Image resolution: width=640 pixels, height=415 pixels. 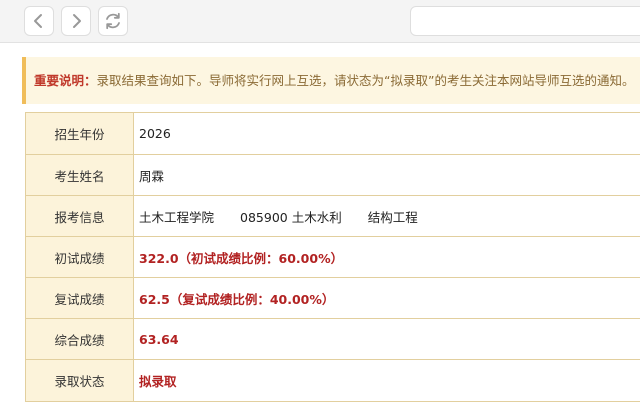 I want to click on table-row: 录取状态 拟录取, so click(x=332, y=380).